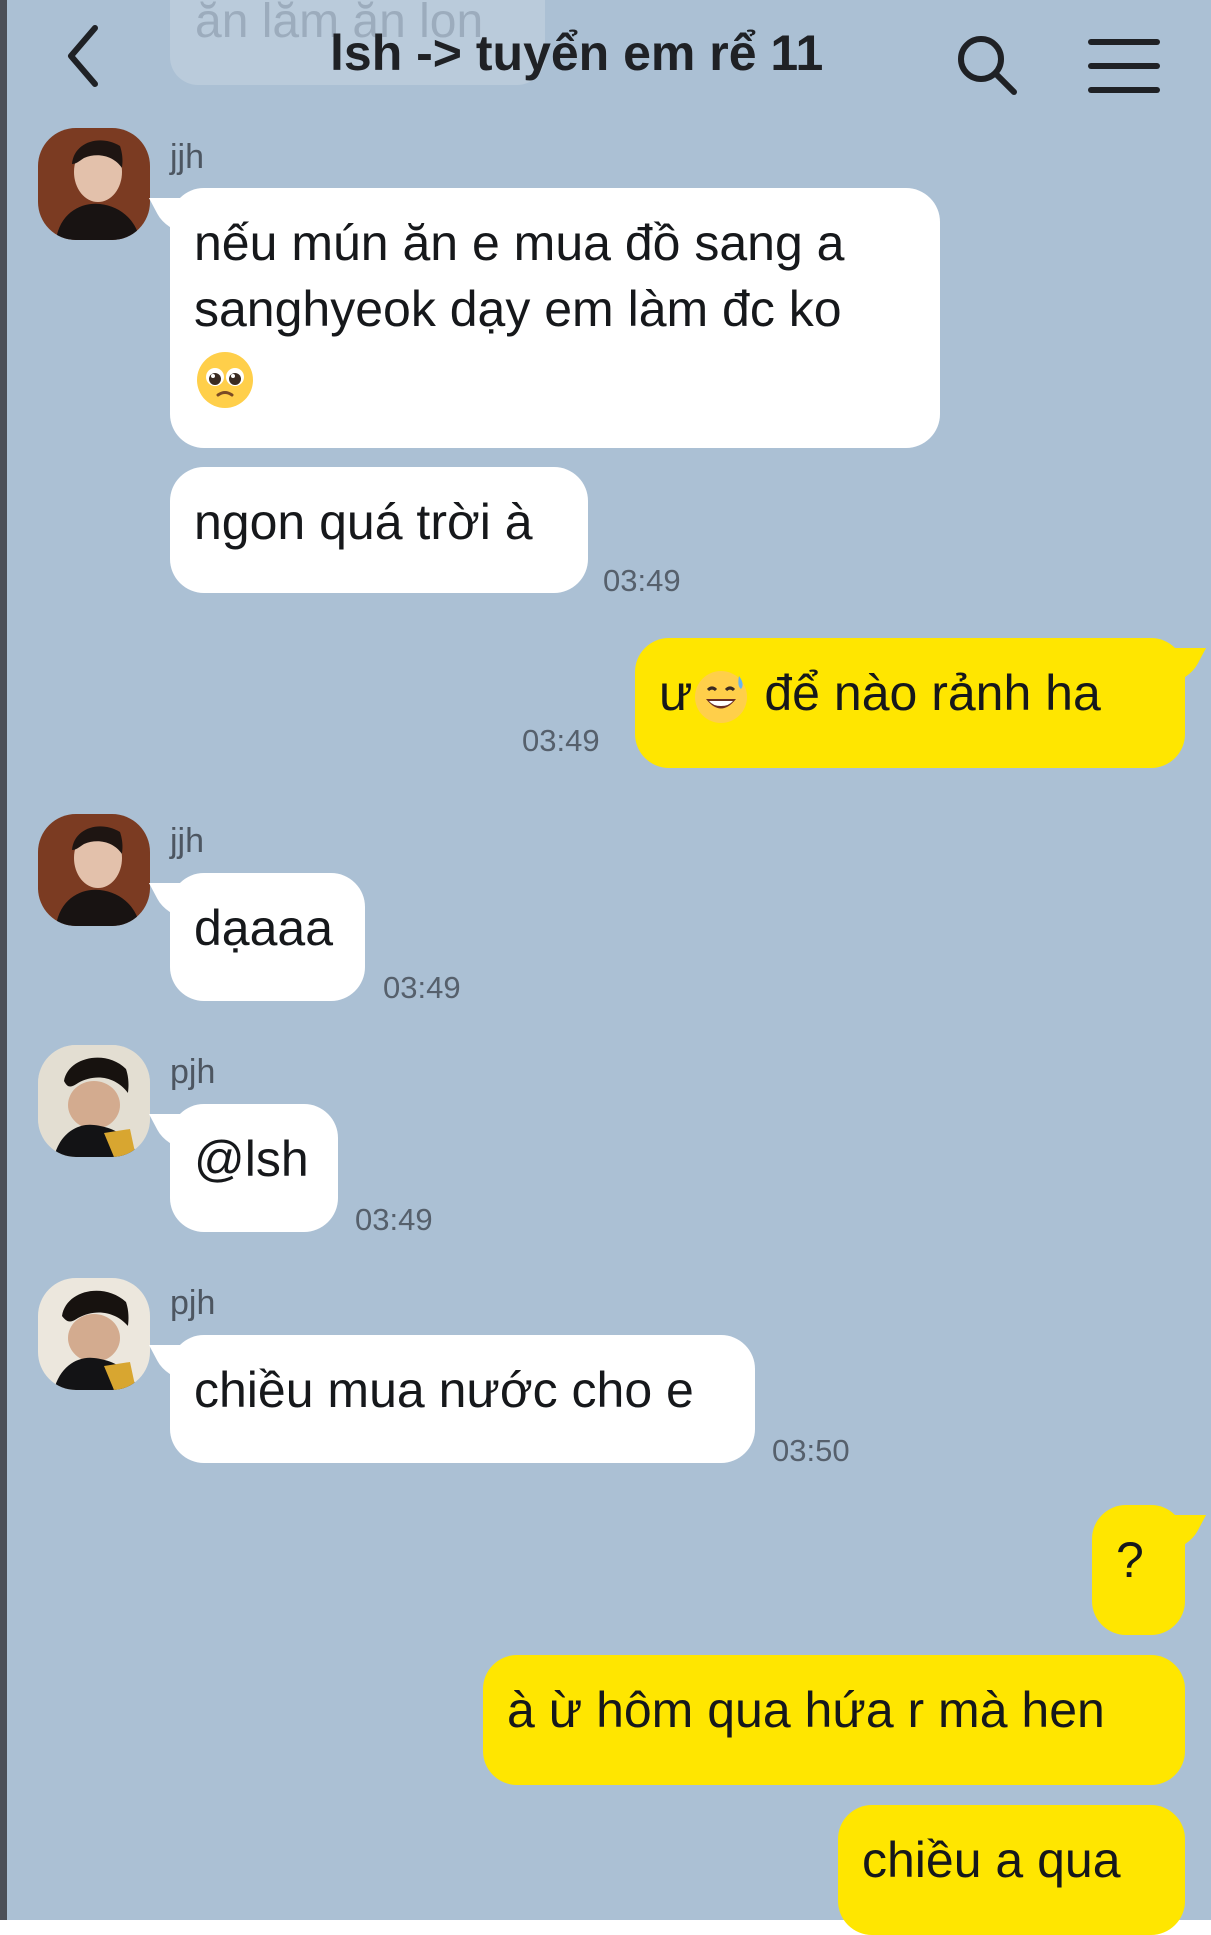 This screenshot has width=1211, height=1935. I want to click on chat-title: lsh -> tuyển em rể 11, so click(577, 53).